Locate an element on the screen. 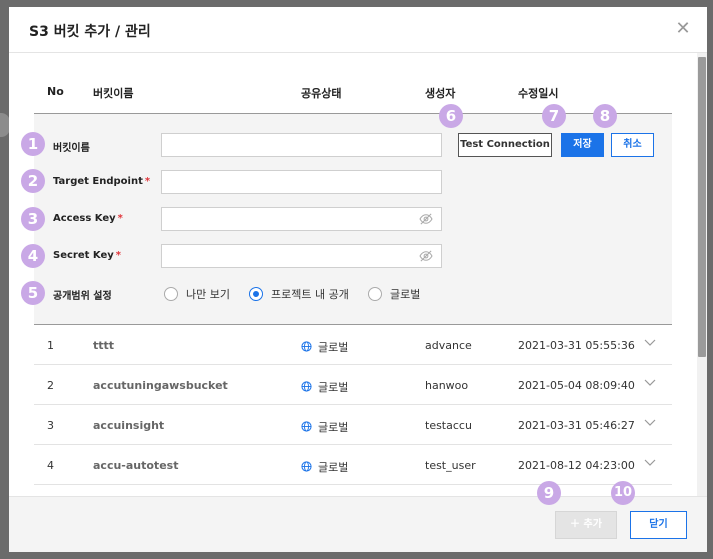 This screenshot has width=713, height=559. scrollbar-thumb is located at coordinates (702, 207).